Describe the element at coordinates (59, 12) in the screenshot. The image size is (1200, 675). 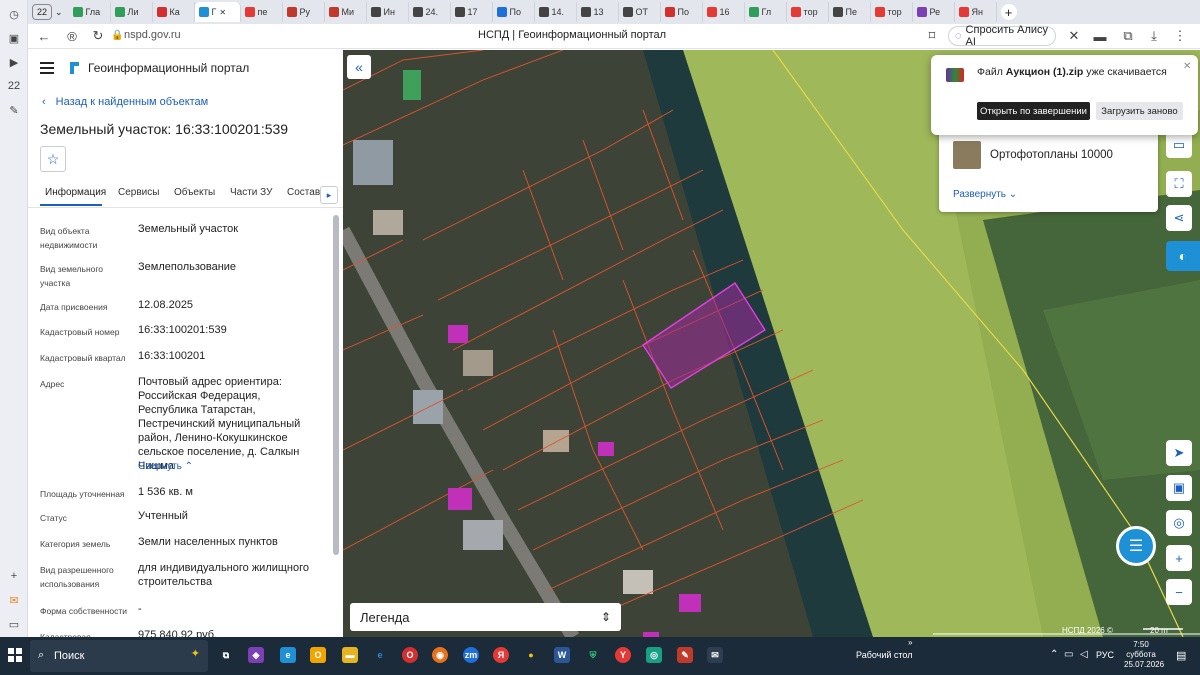
I see `tab-list-chevron-icon: ⌄` at that location.